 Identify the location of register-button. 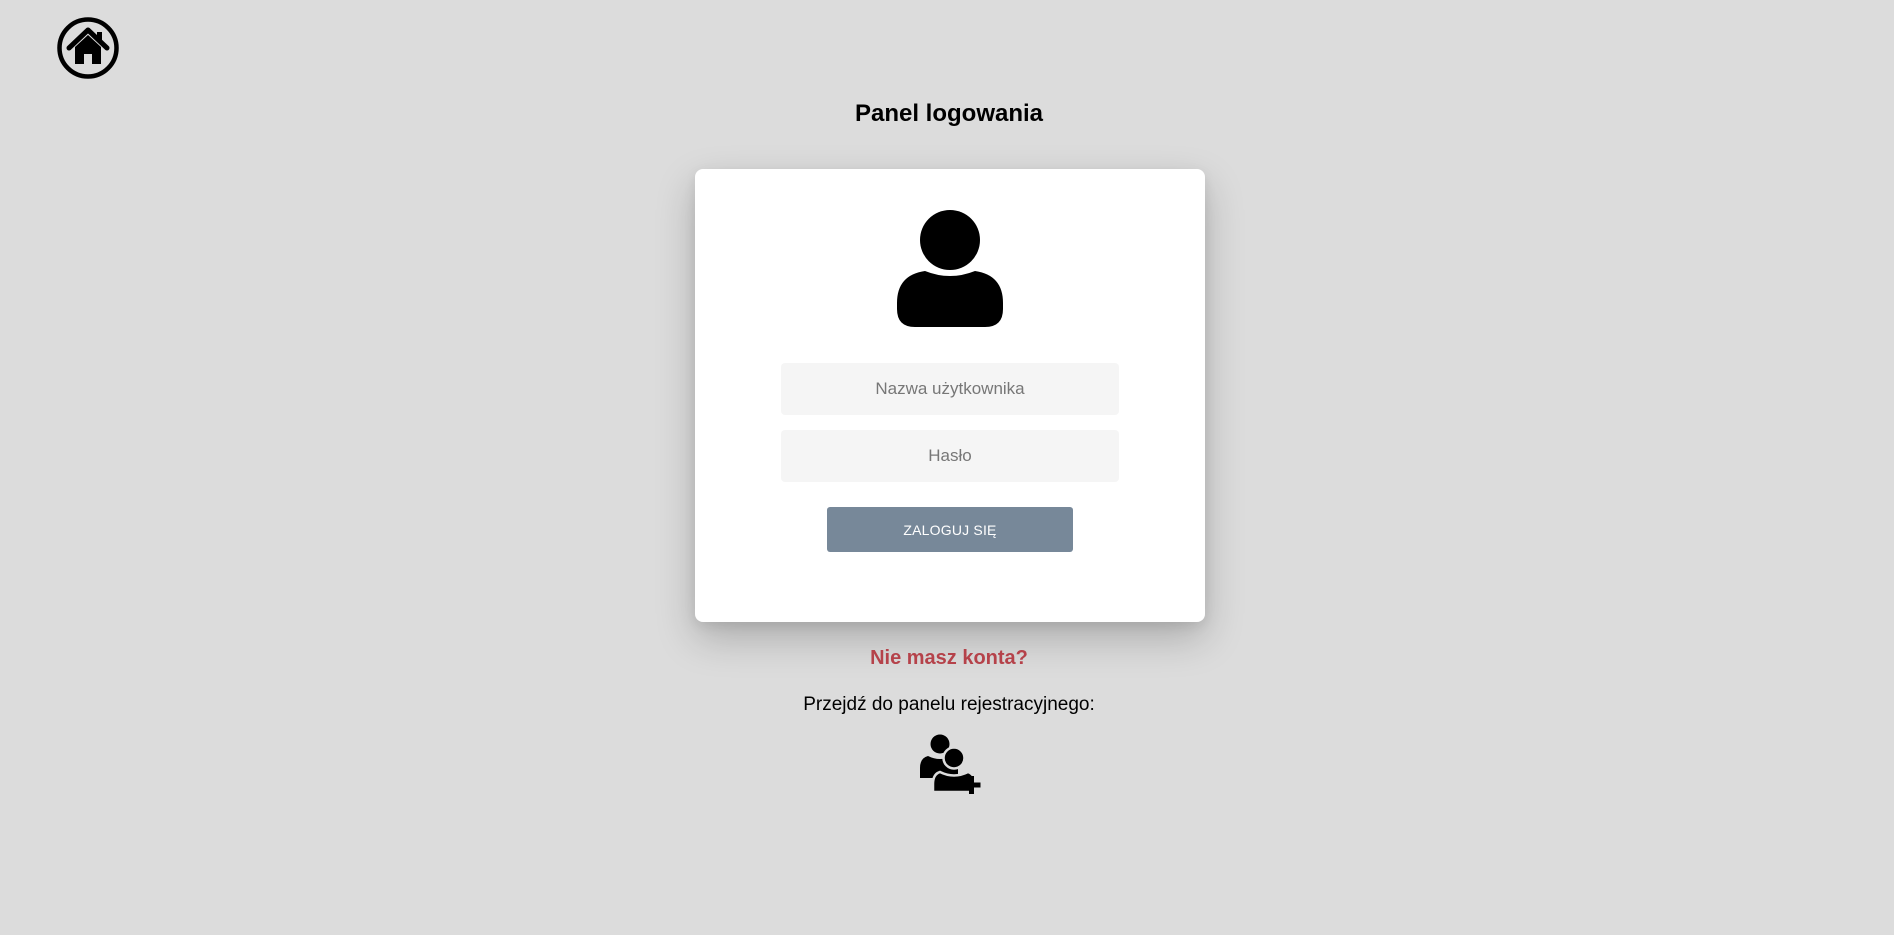
(950, 764).